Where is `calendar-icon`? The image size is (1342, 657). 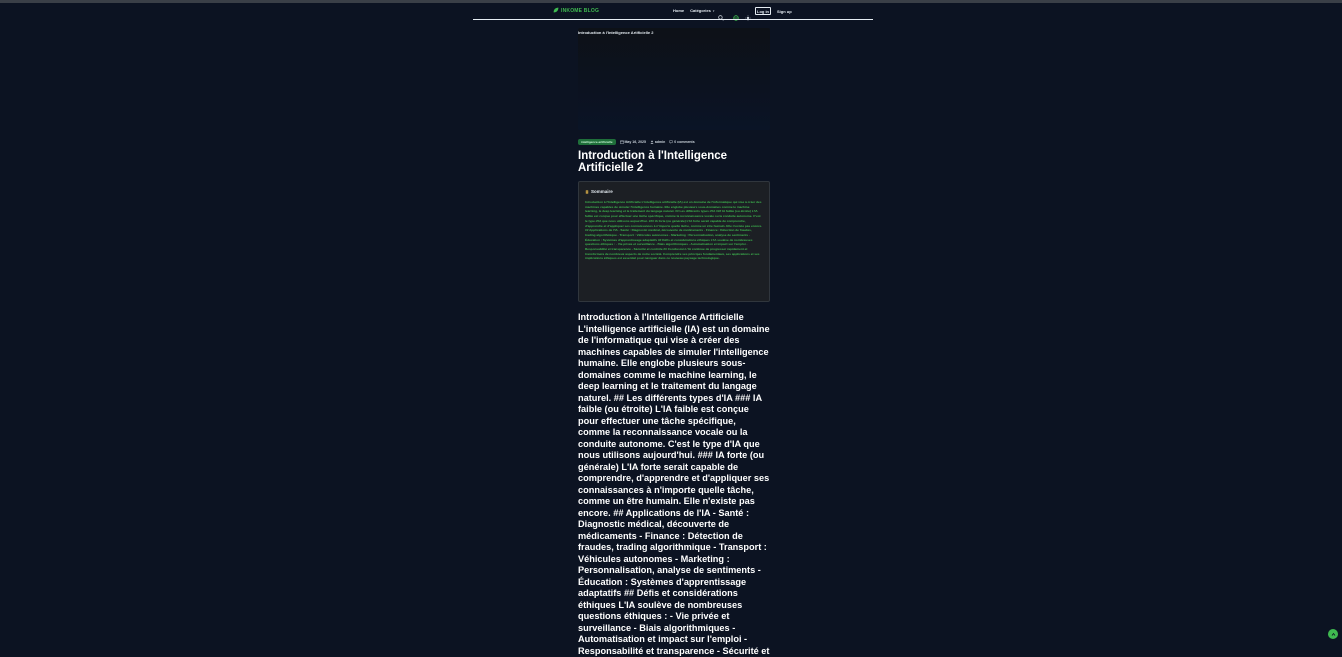 calendar-icon is located at coordinates (621, 142).